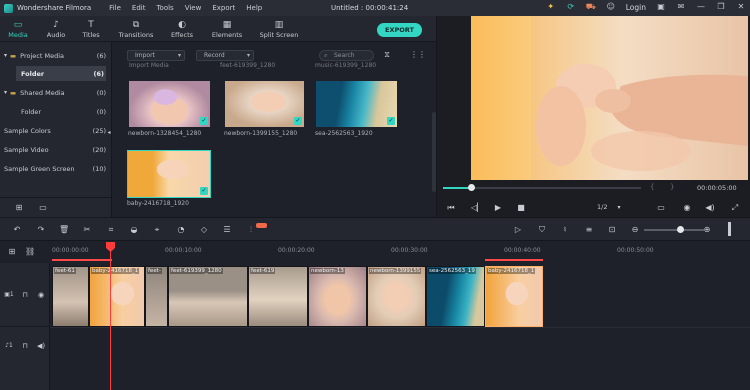 Image resolution: width=750 pixels, height=390 pixels. Describe the element at coordinates (418, 55) in the screenshot. I see `grid-view-icon: ⋮⋮` at that location.